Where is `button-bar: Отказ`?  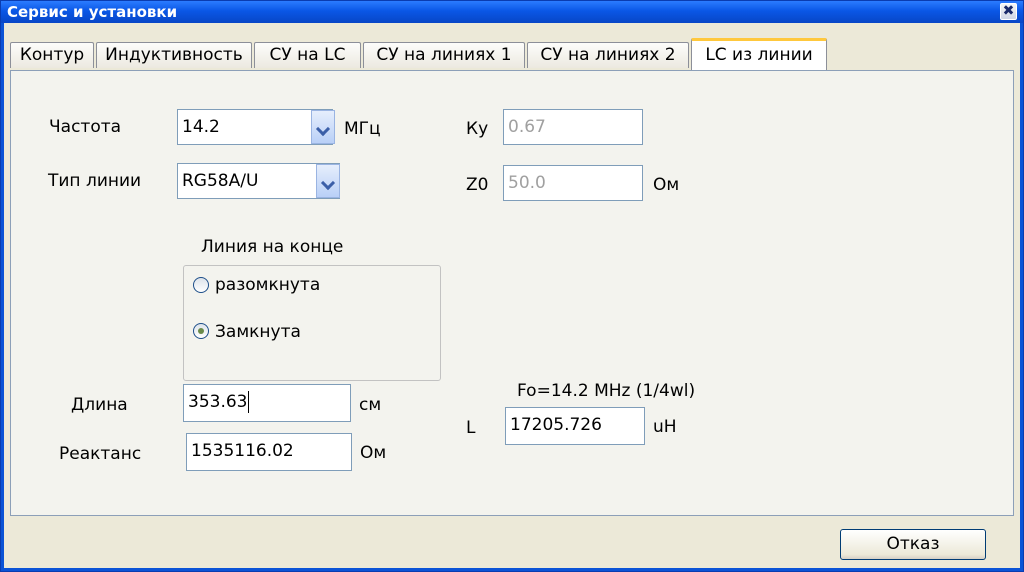
button-bar: Отказ is located at coordinates (512, 542).